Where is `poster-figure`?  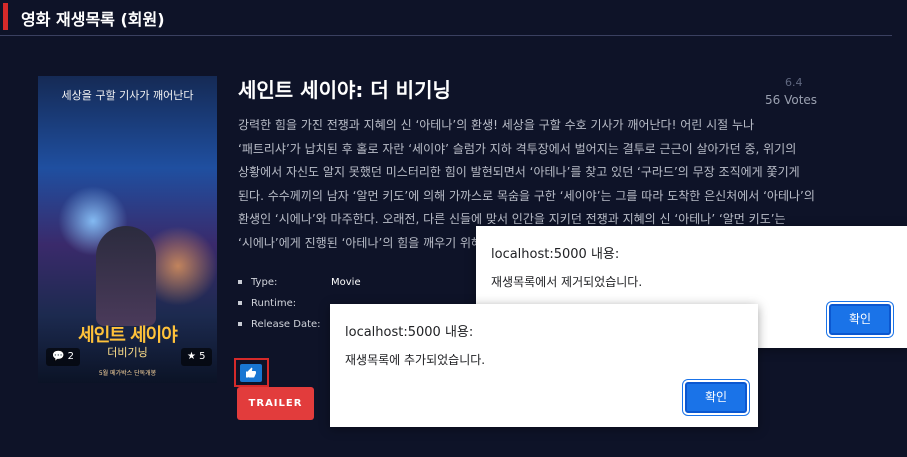 poster-figure is located at coordinates (126, 276).